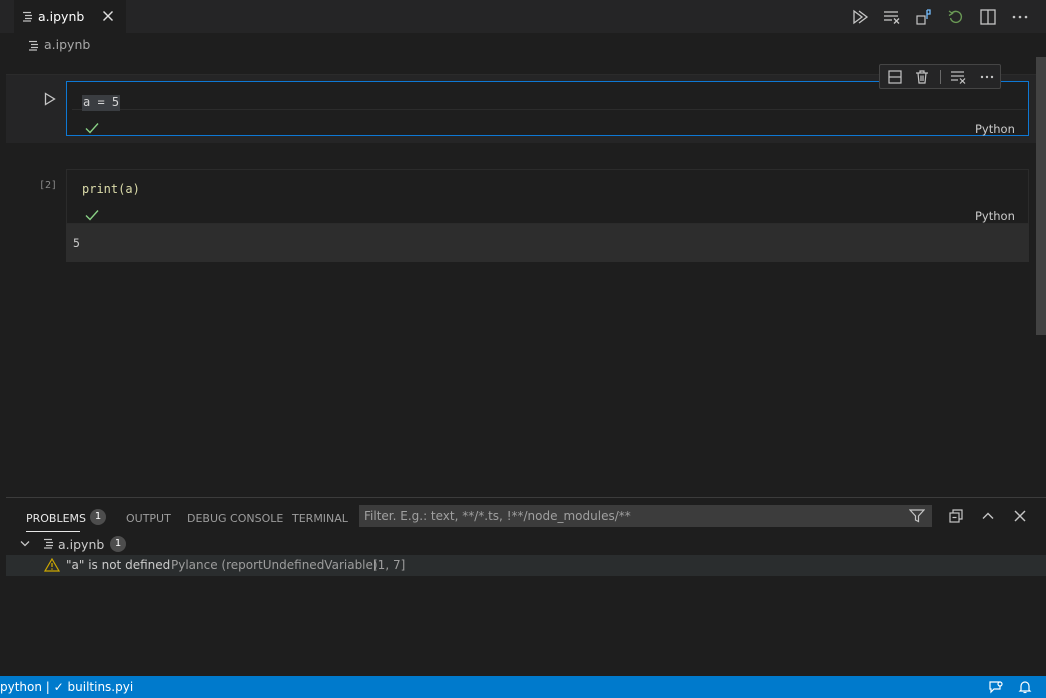 The width and height of the screenshot is (1046, 698). Describe the element at coordinates (111, 189) in the screenshot. I see `cell-code-editor: print(a)` at that location.